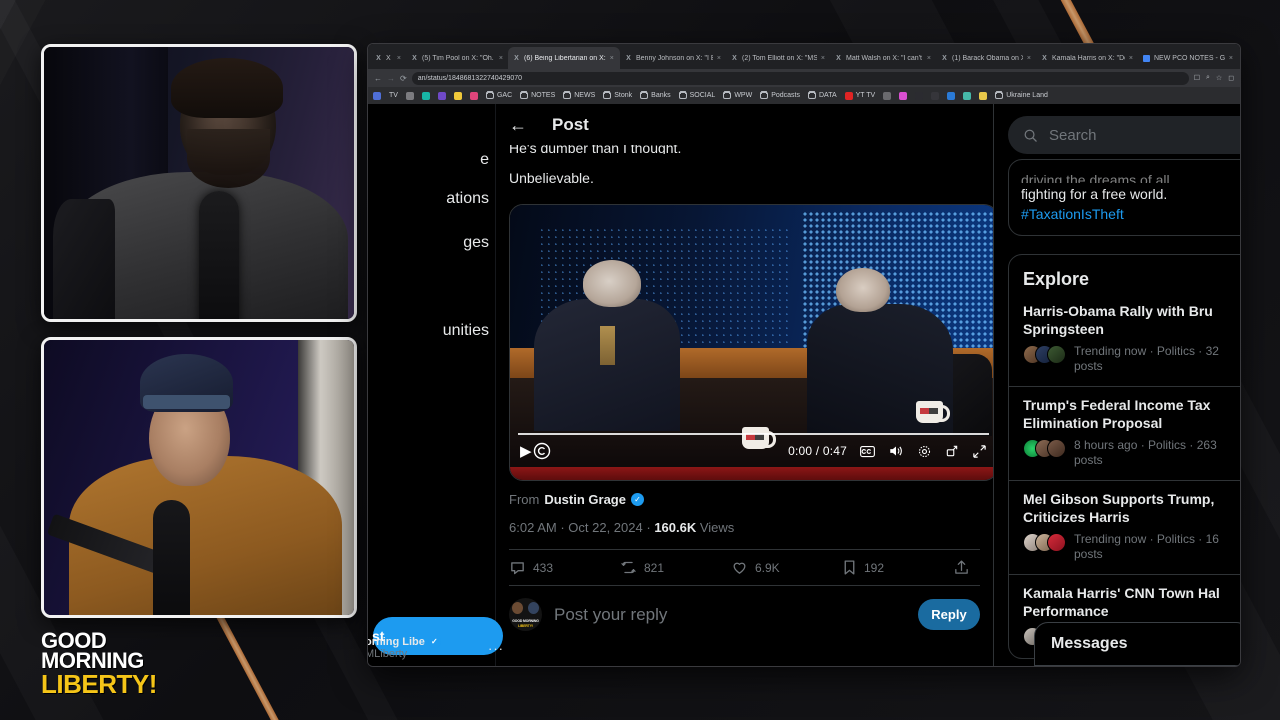 This screenshot has width=1280, height=720. What do you see at coordinates (867, 451) in the screenshot?
I see `cc-icon` at bounding box center [867, 451].